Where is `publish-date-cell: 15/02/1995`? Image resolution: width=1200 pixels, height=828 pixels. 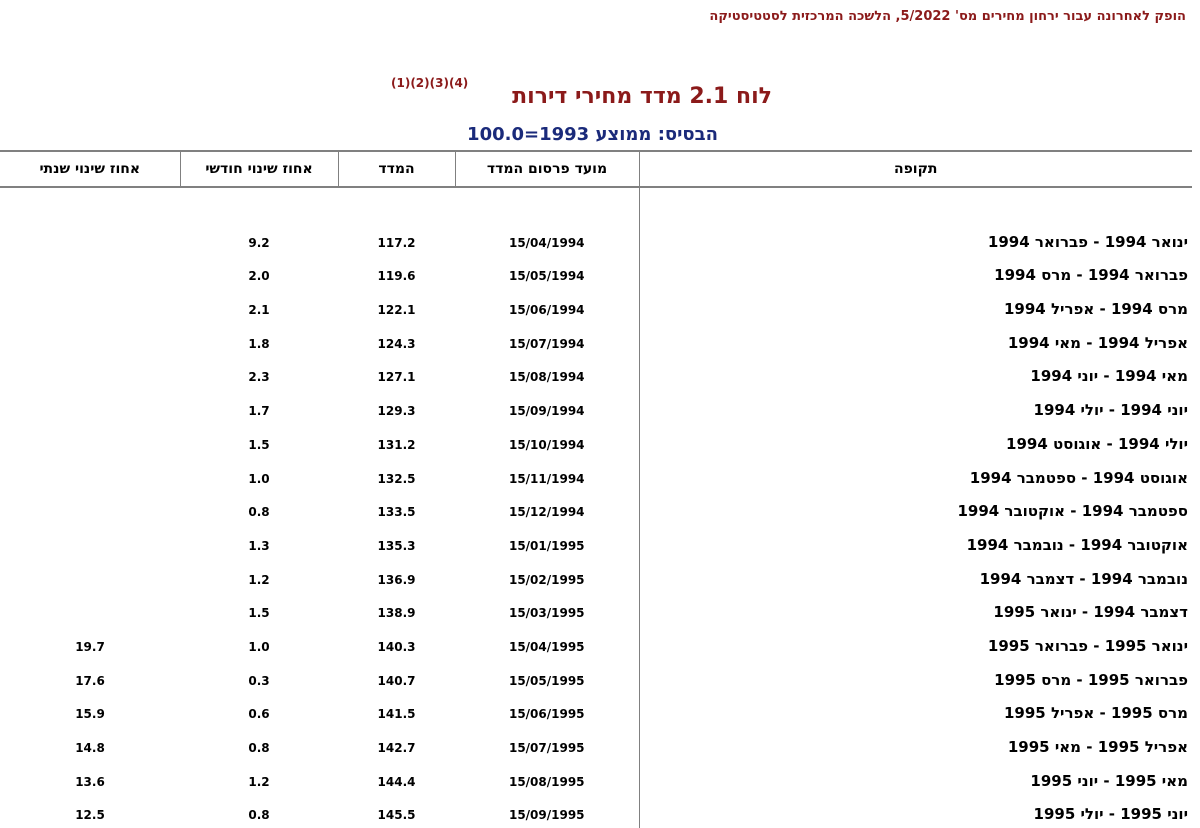
publish-date-cell: 15/02/1995 is located at coordinates (546, 579).